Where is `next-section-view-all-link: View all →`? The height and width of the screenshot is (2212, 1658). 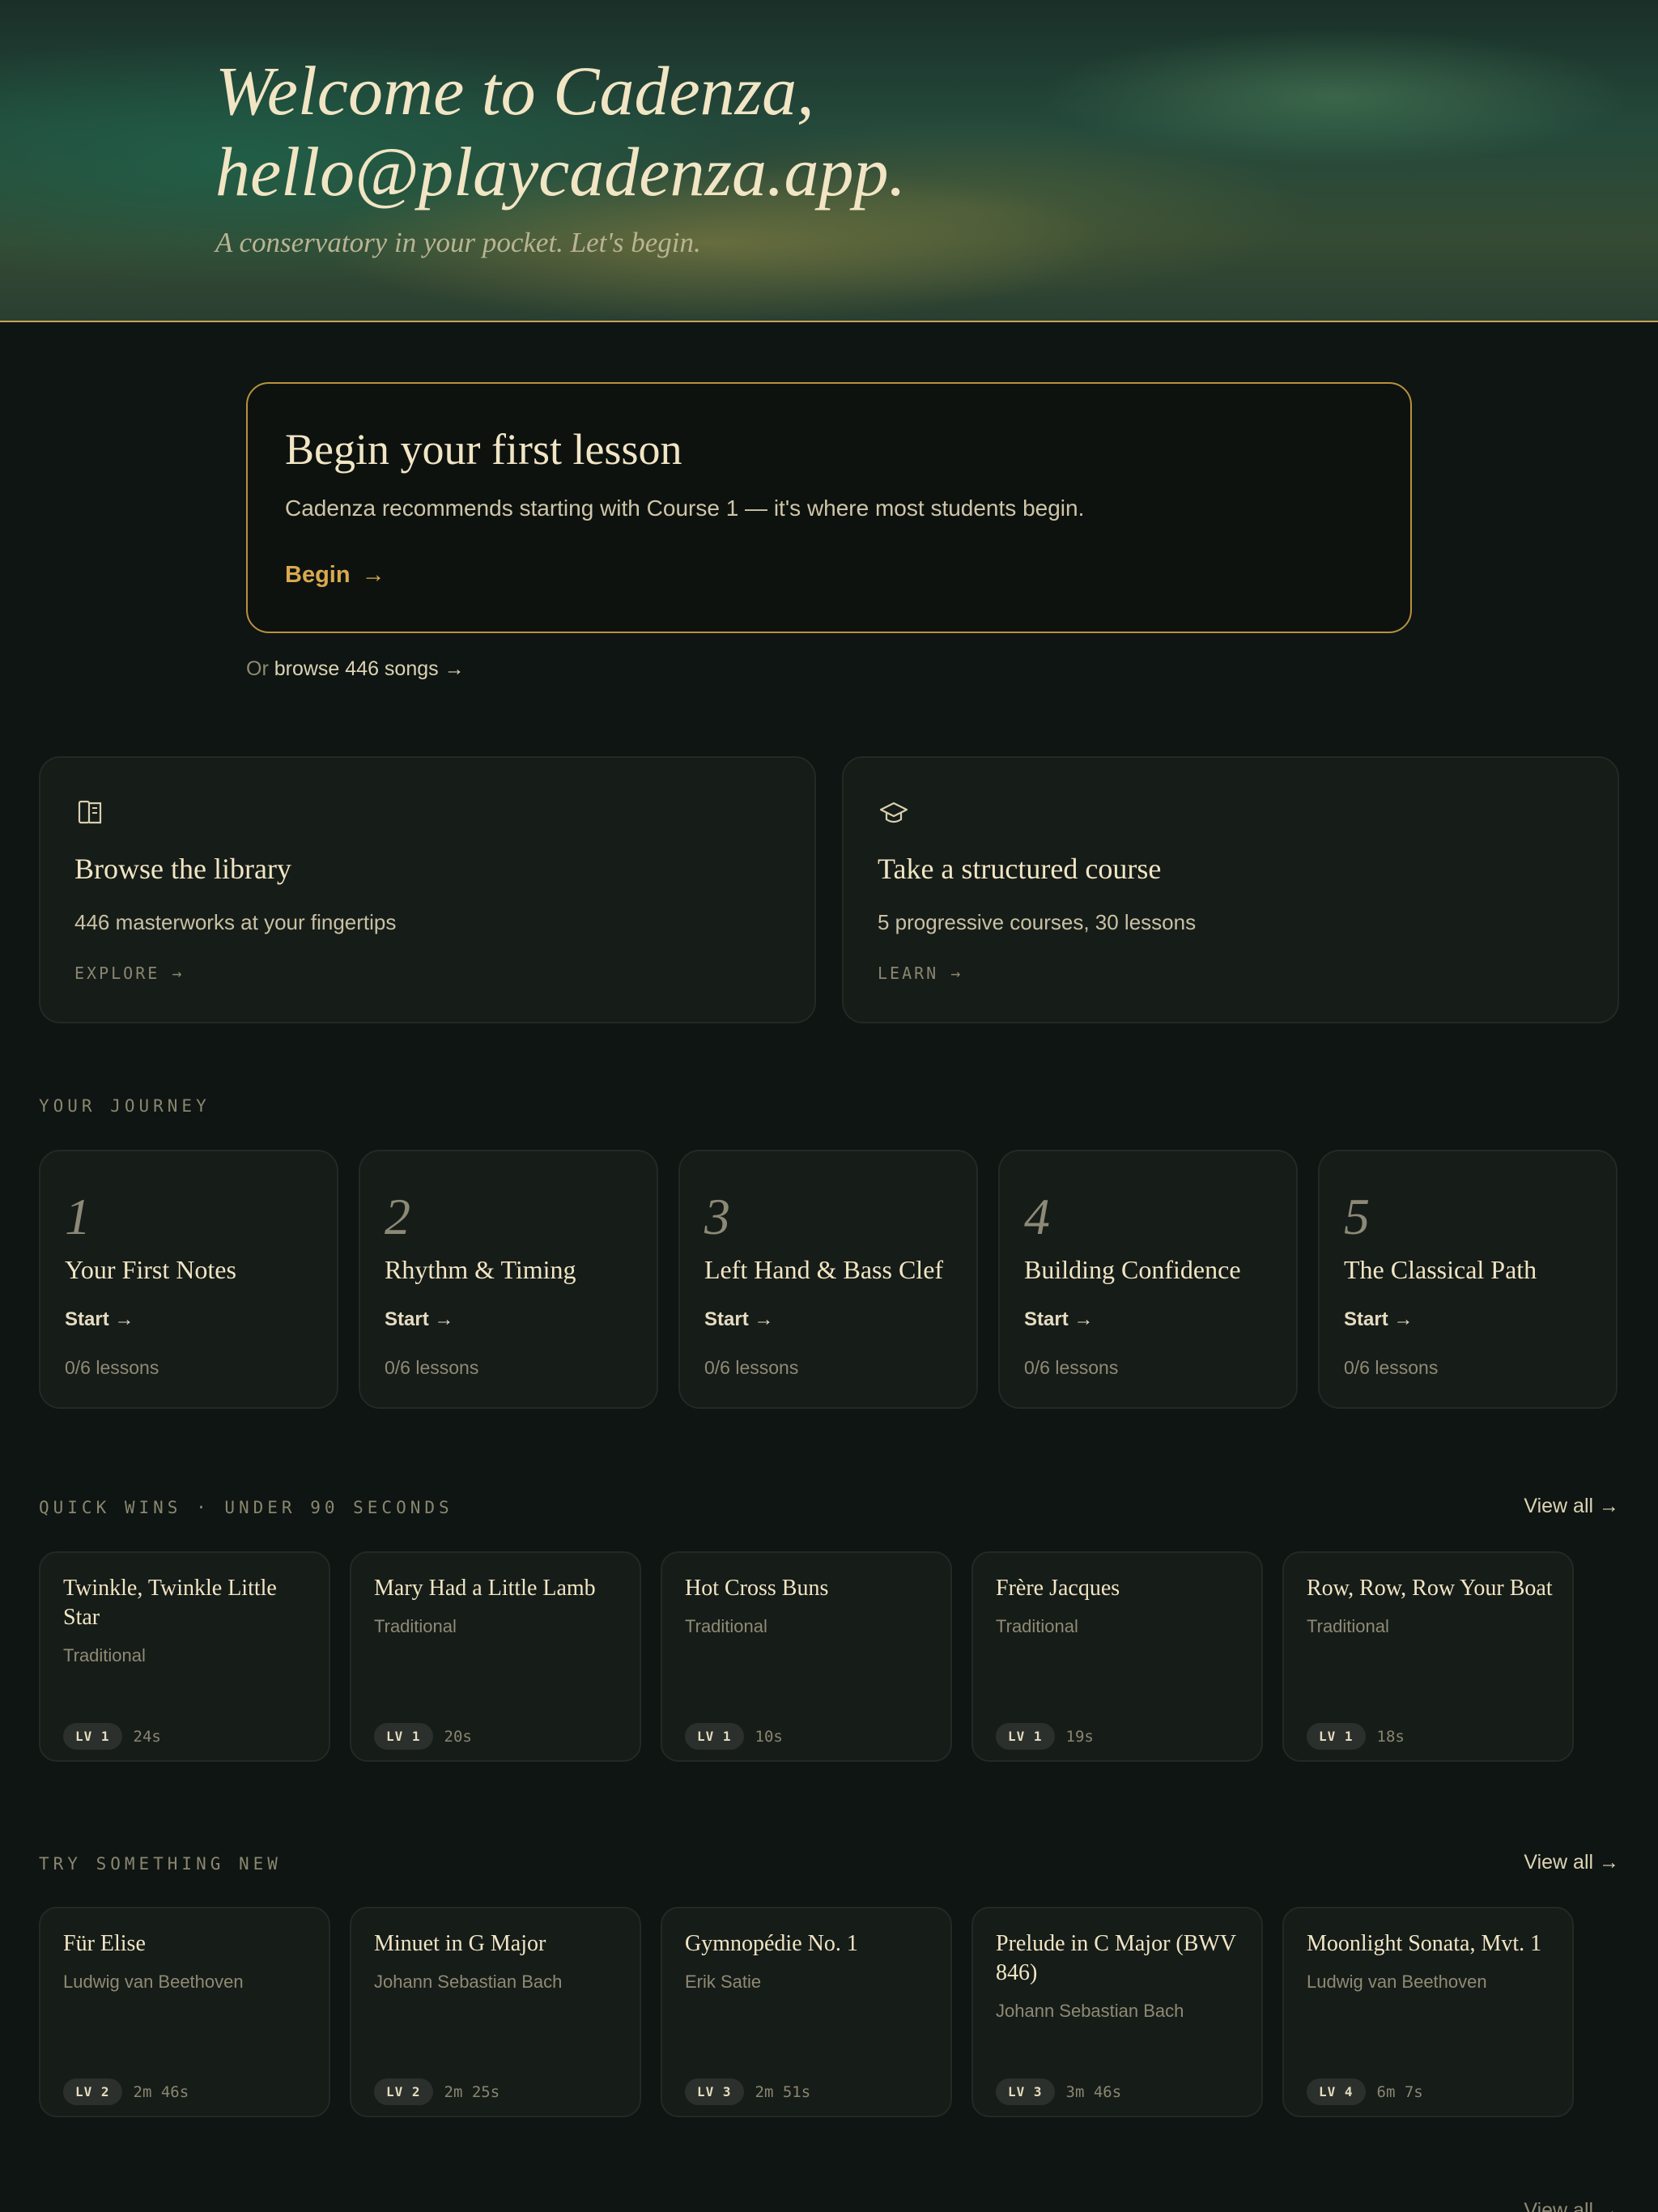
next-section-view-all-link: View all → is located at coordinates (1571, 2205).